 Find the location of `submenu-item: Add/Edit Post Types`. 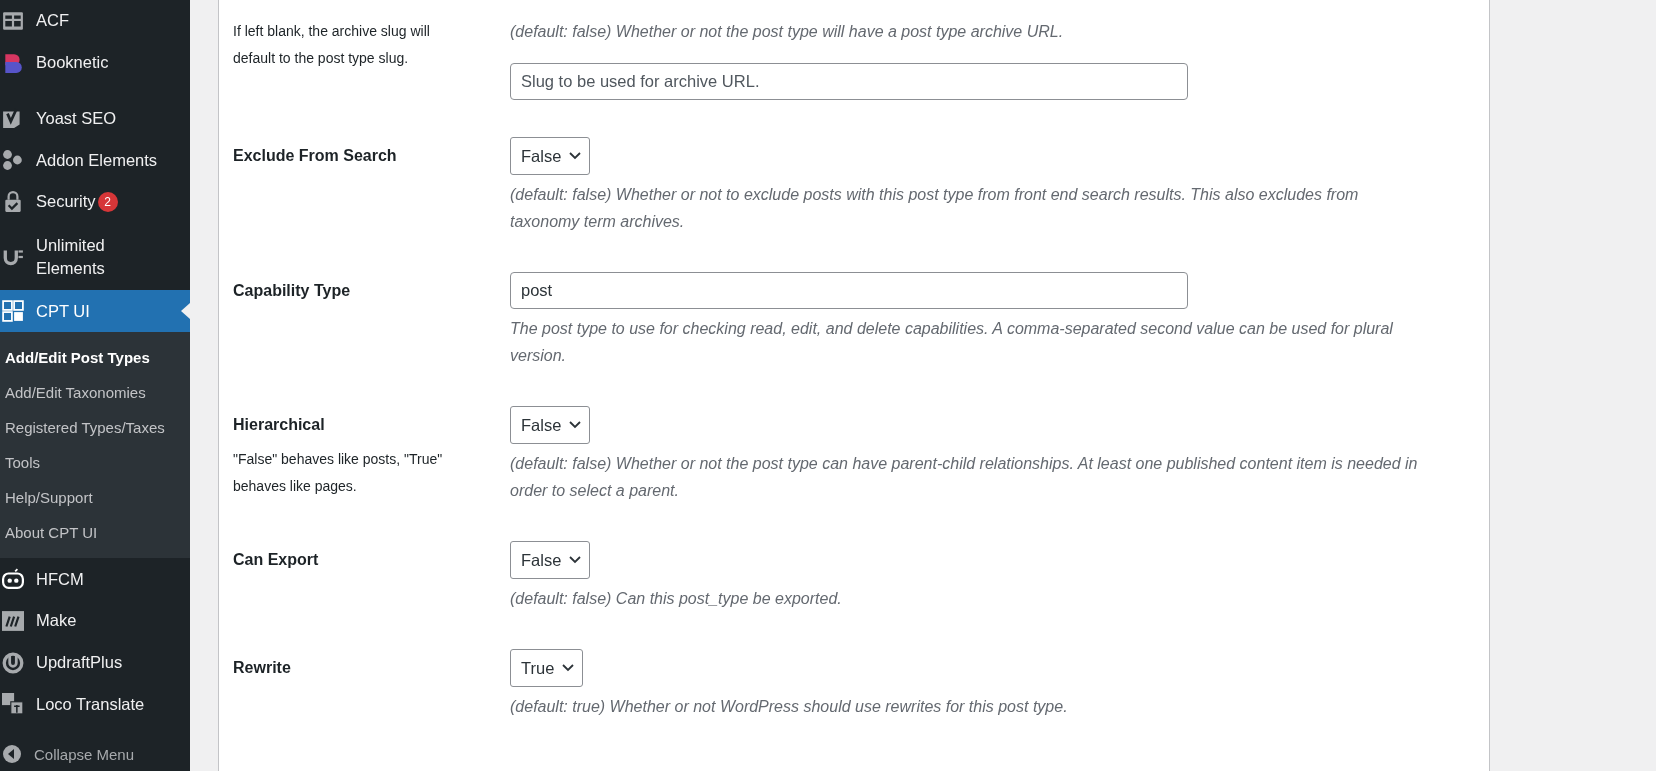

submenu-item: Add/Edit Post Types is located at coordinates (95, 358).